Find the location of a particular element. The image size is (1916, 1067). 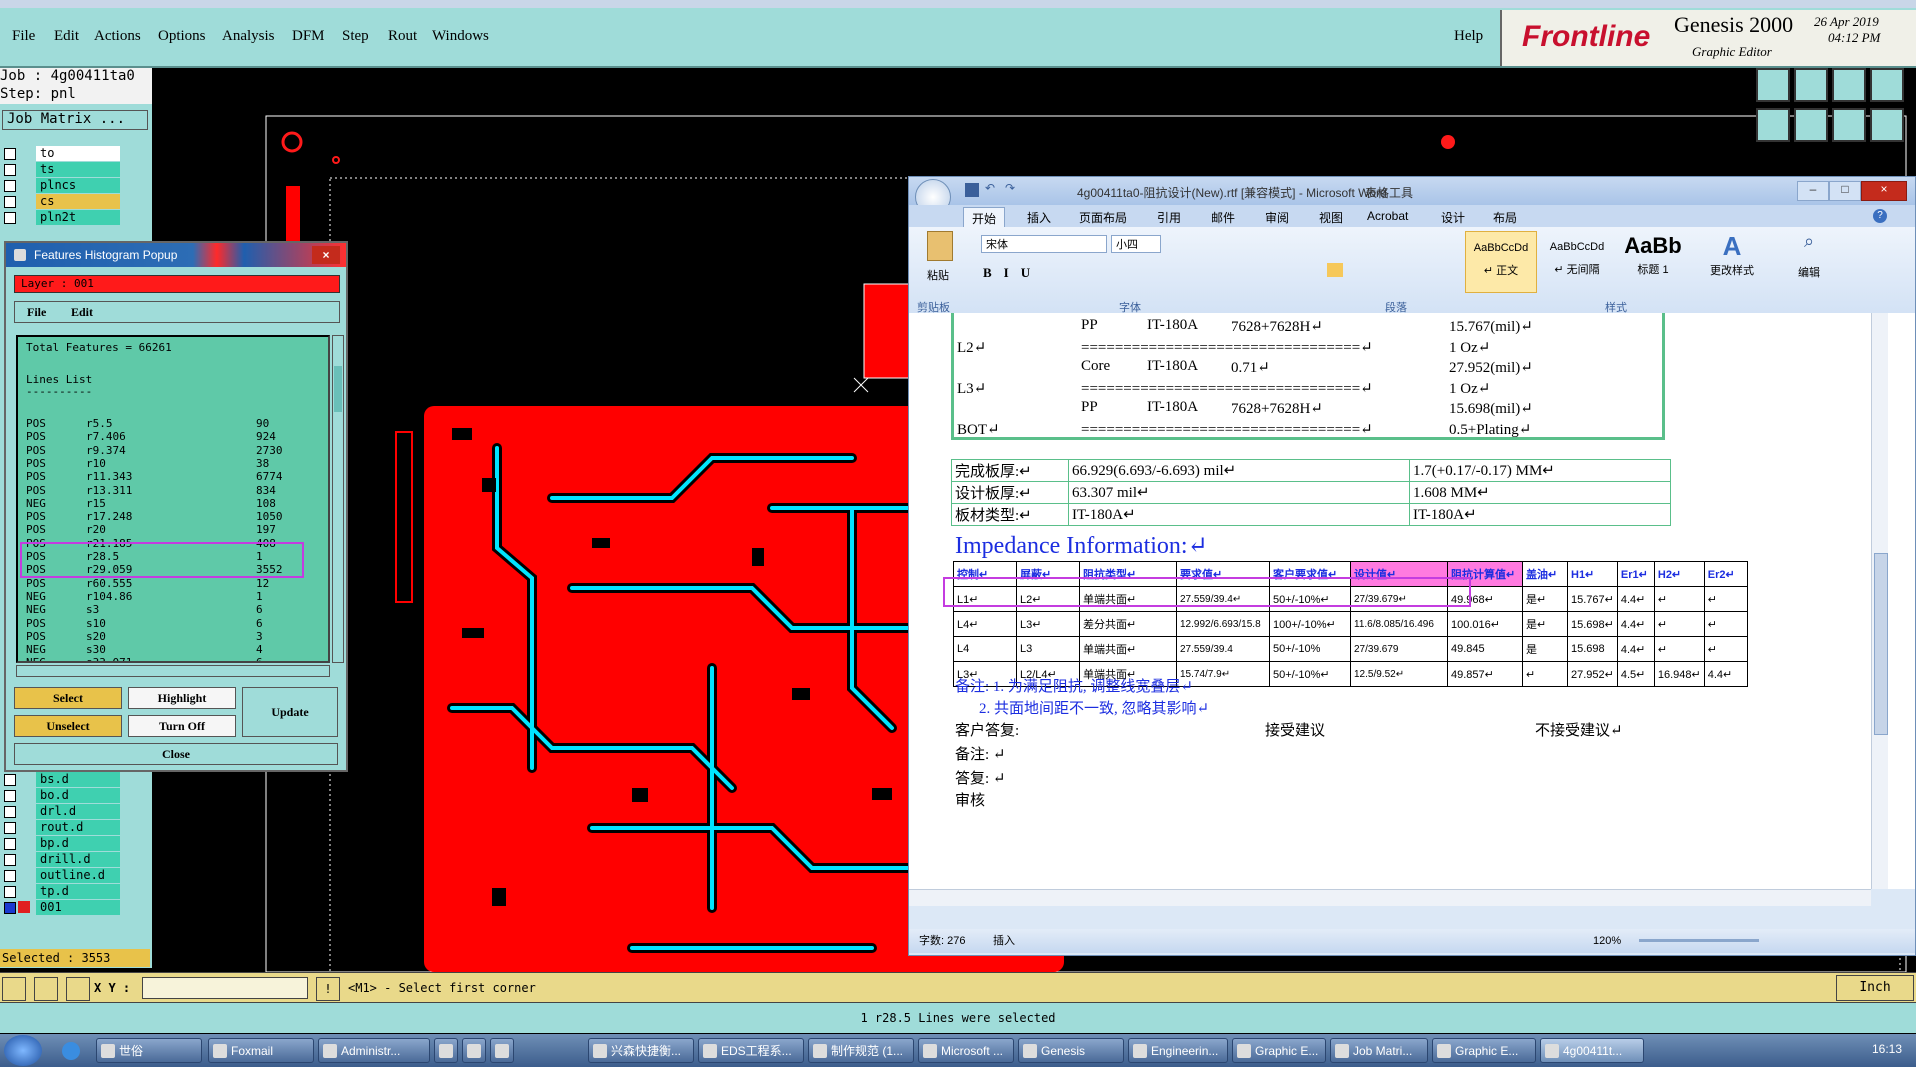

menu-step: Step is located at coordinates (355, 36).